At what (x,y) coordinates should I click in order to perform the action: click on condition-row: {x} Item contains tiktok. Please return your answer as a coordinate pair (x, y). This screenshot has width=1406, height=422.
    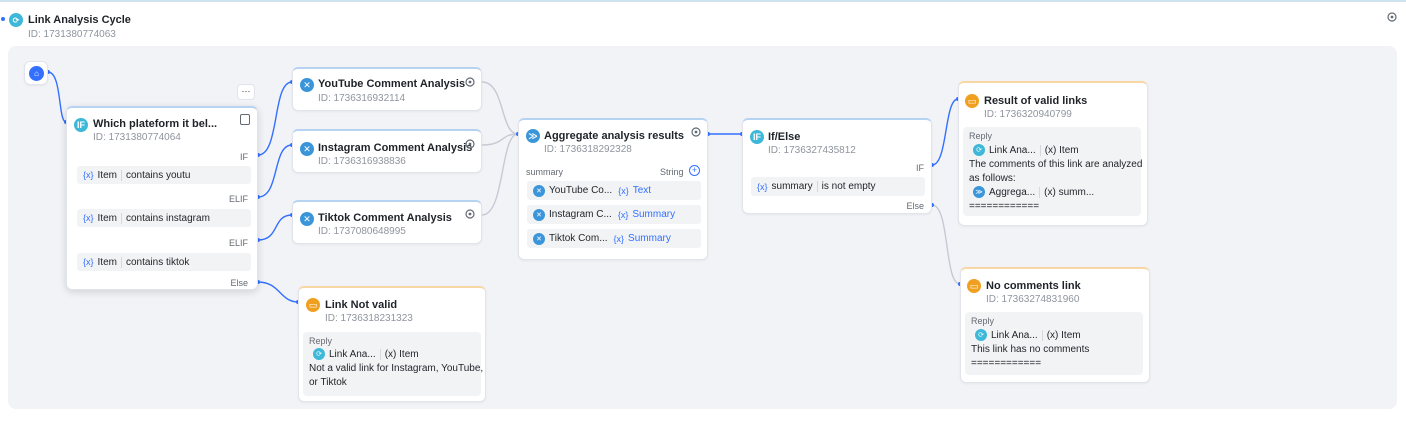
    Looking at the image, I should click on (164, 262).